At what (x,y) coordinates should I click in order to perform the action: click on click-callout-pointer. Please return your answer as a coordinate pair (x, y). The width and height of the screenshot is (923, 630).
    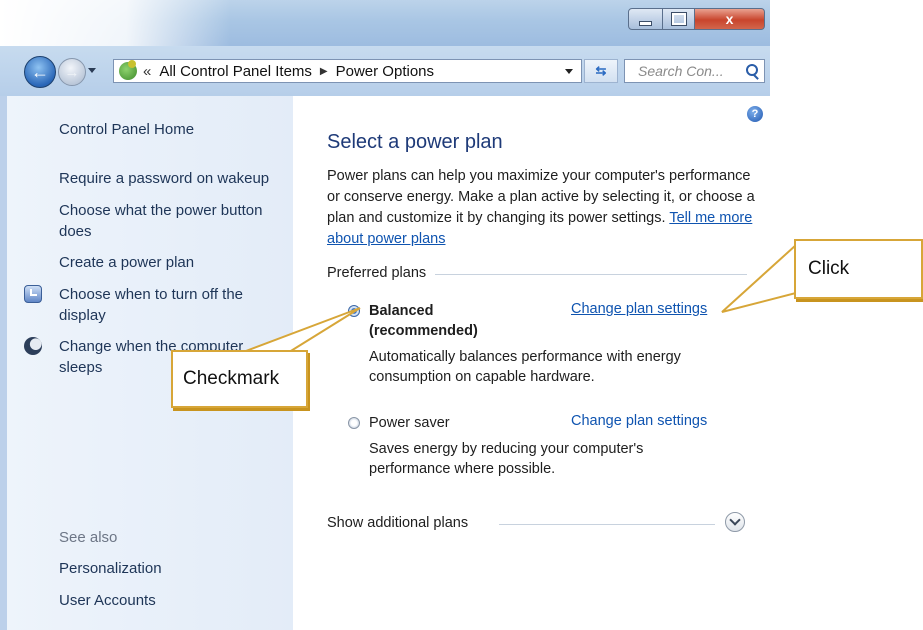
    Looking at the image, I should click on (759, 277).